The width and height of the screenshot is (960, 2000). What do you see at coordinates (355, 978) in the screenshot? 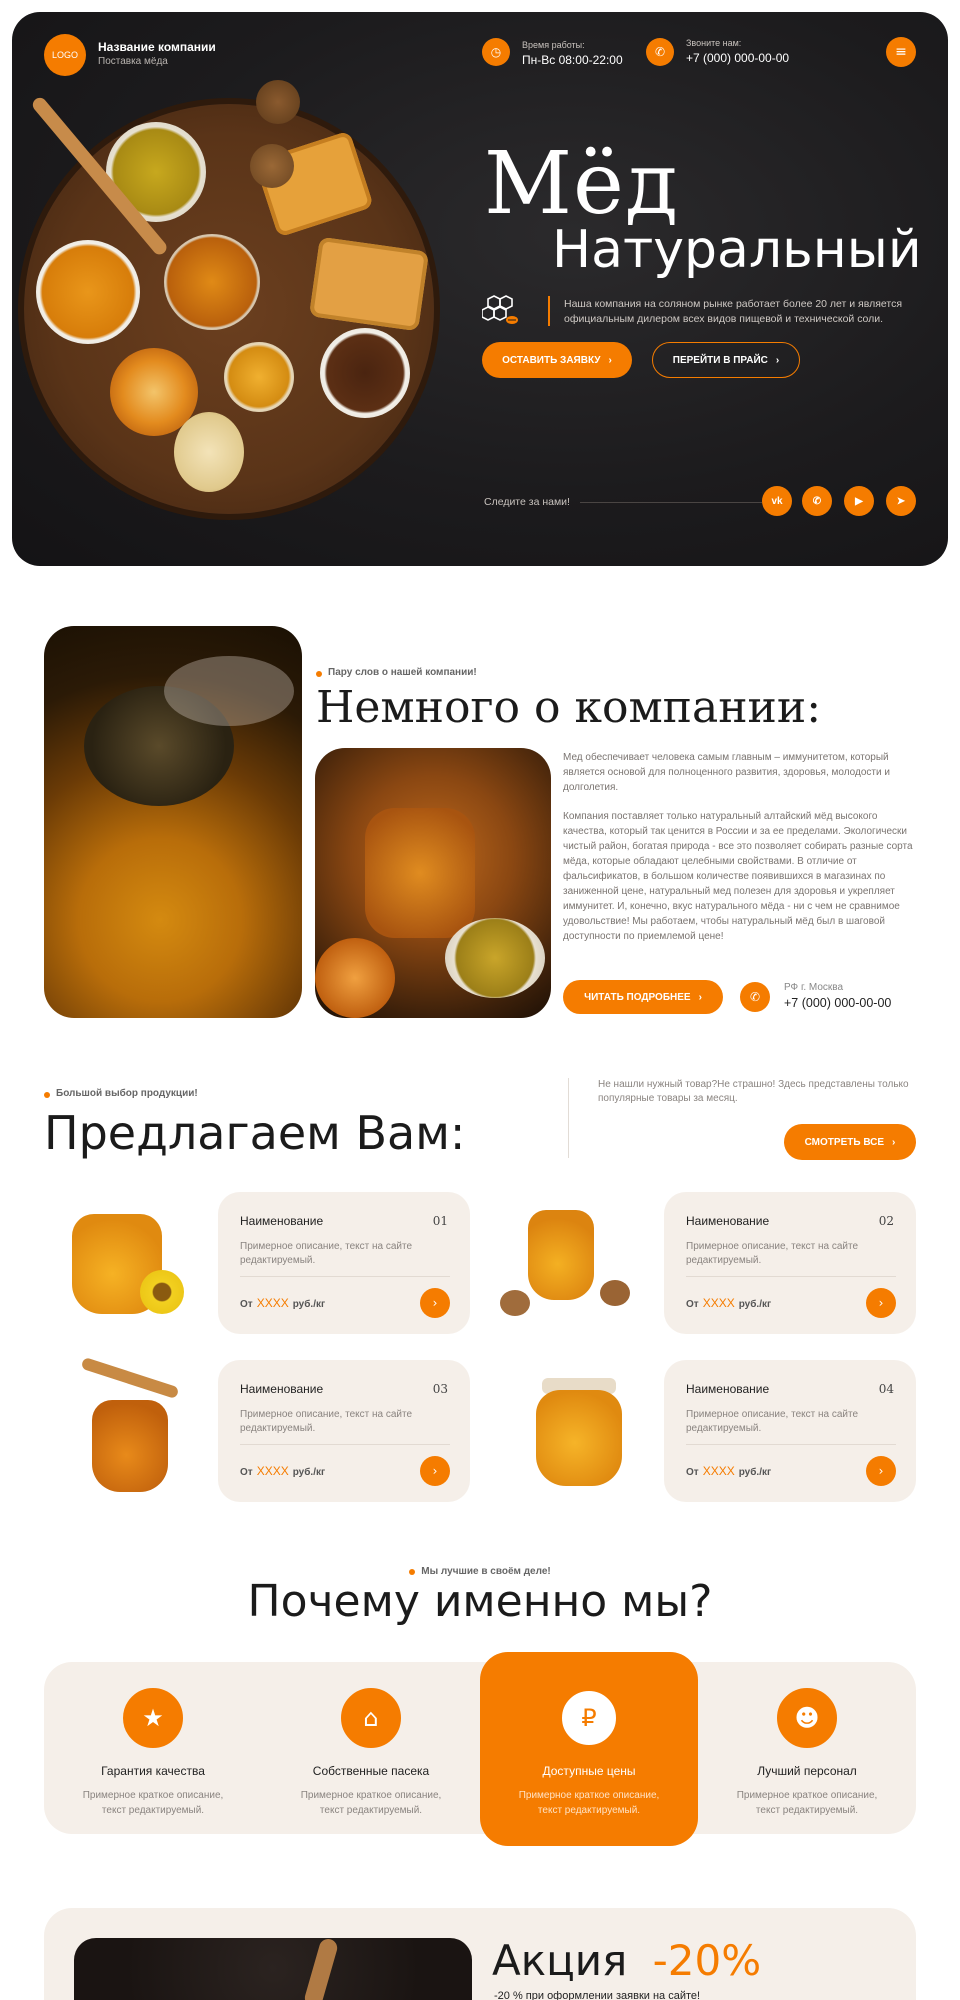
I see `dried-orange` at bounding box center [355, 978].